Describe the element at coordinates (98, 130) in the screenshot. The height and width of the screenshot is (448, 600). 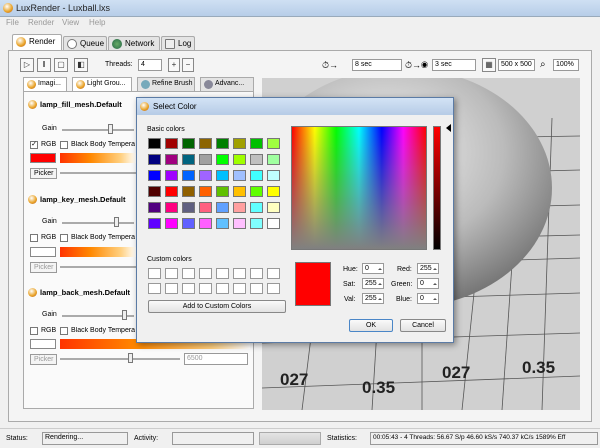
I see `gain-slider-fill` at that location.